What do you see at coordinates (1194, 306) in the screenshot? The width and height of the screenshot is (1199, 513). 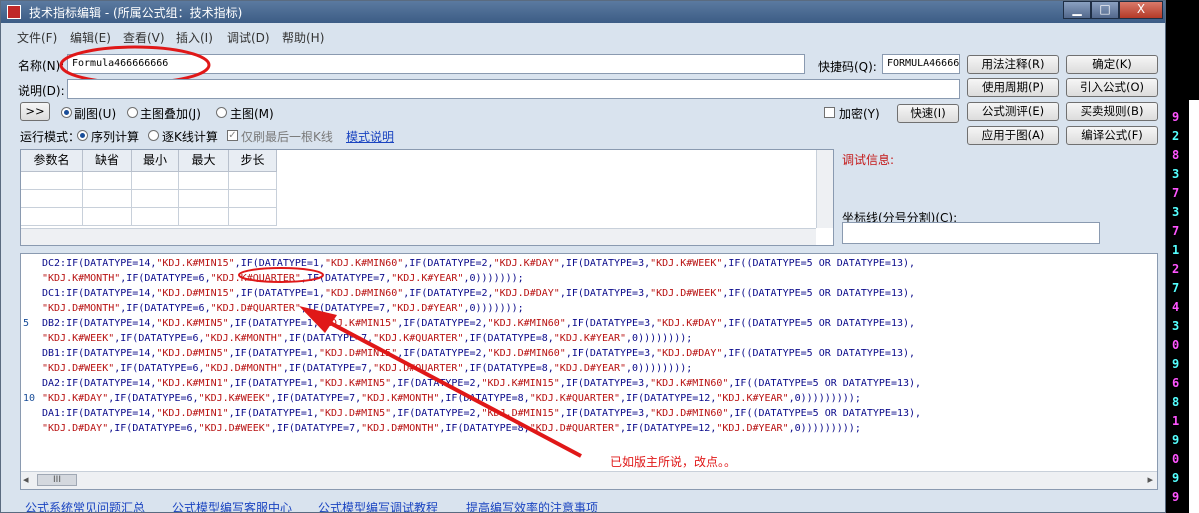 I see `background-window-stripe` at bounding box center [1194, 306].